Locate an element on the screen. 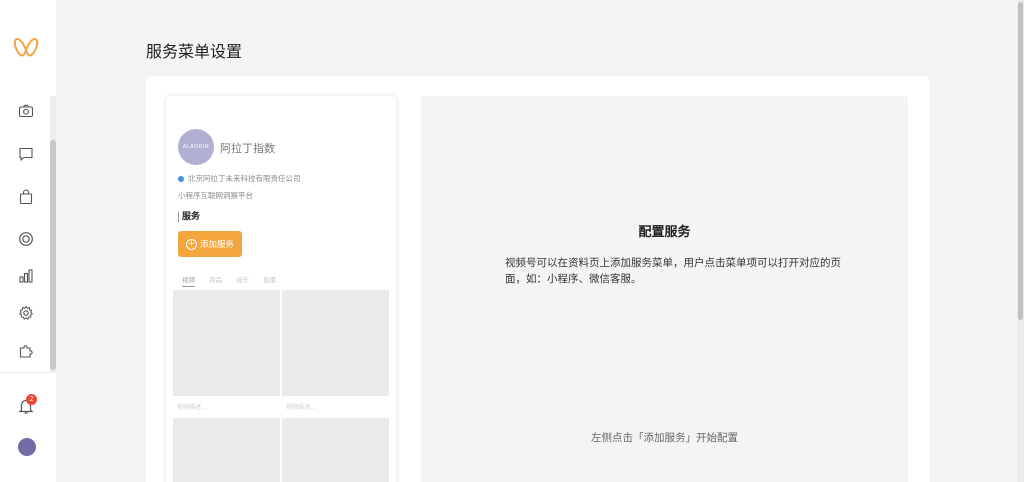  nav-camera is located at coordinates (26, 111).